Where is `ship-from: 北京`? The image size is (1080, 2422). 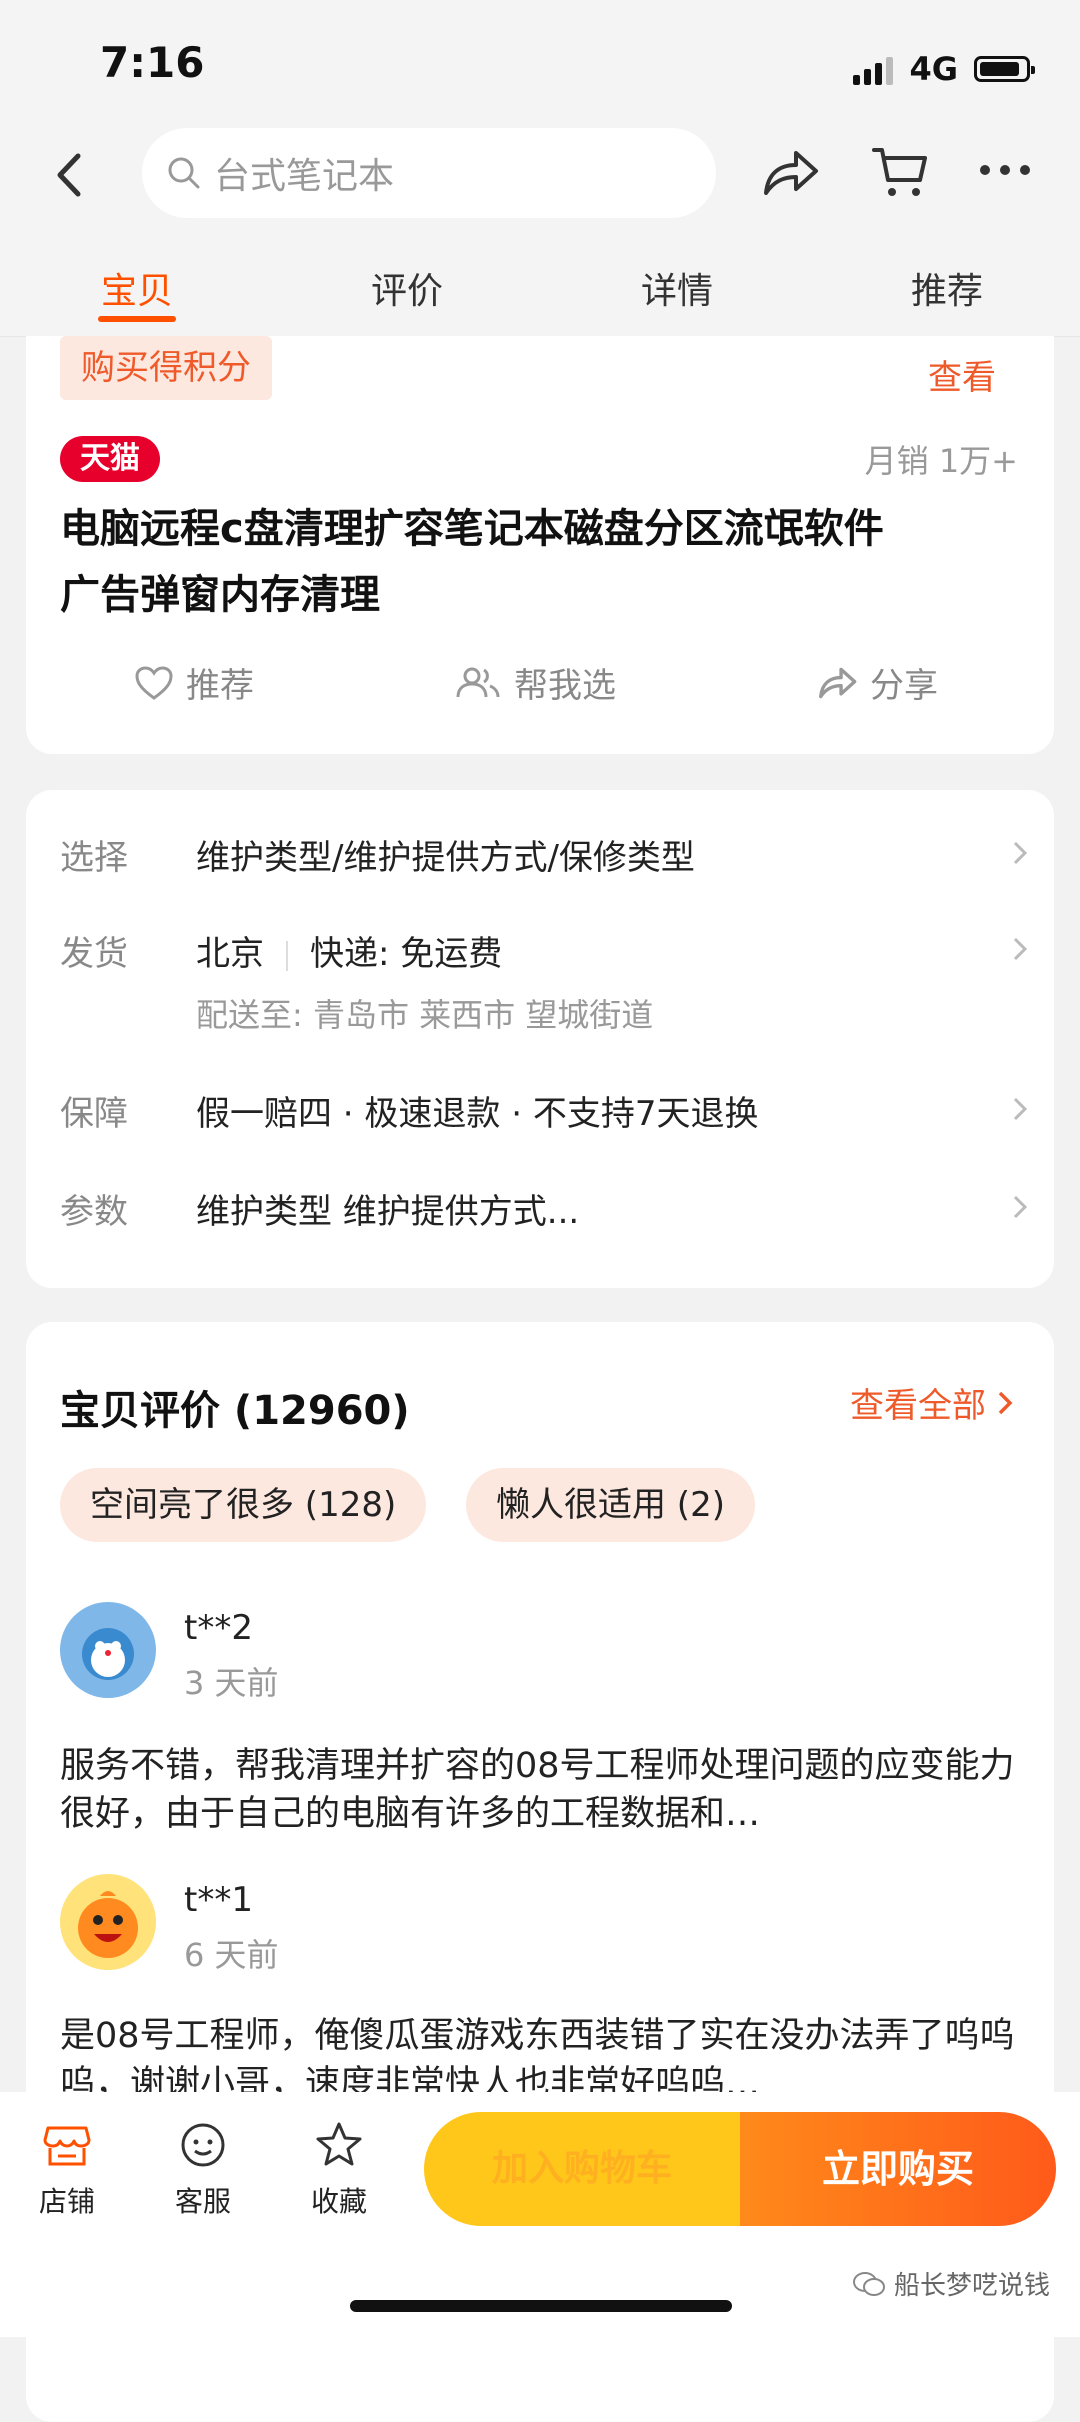
ship-from: 北京 is located at coordinates (230, 954).